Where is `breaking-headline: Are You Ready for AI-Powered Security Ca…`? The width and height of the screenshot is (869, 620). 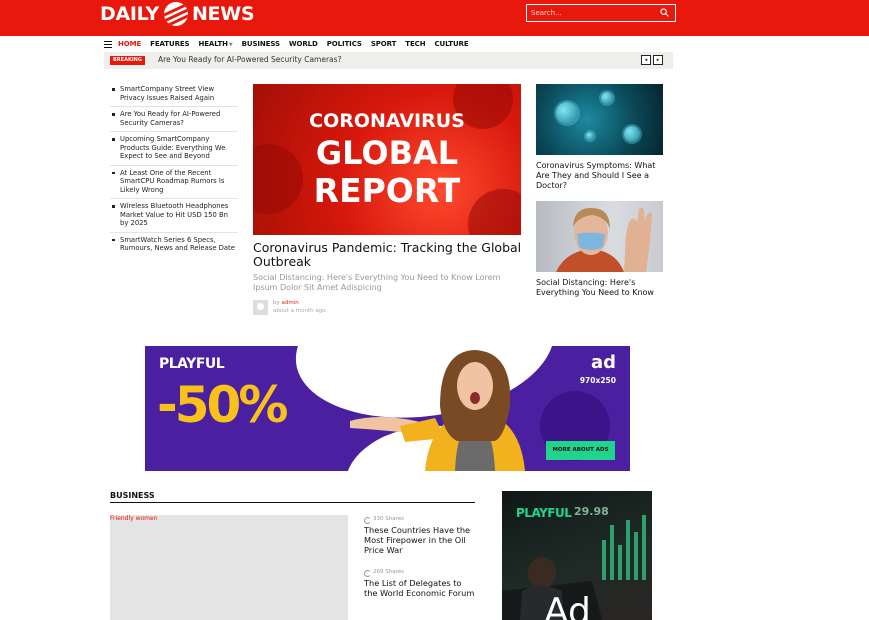 breaking-headline: Are You Ready for AI-Powered Security Ca… is located at coordinates (250, 59).